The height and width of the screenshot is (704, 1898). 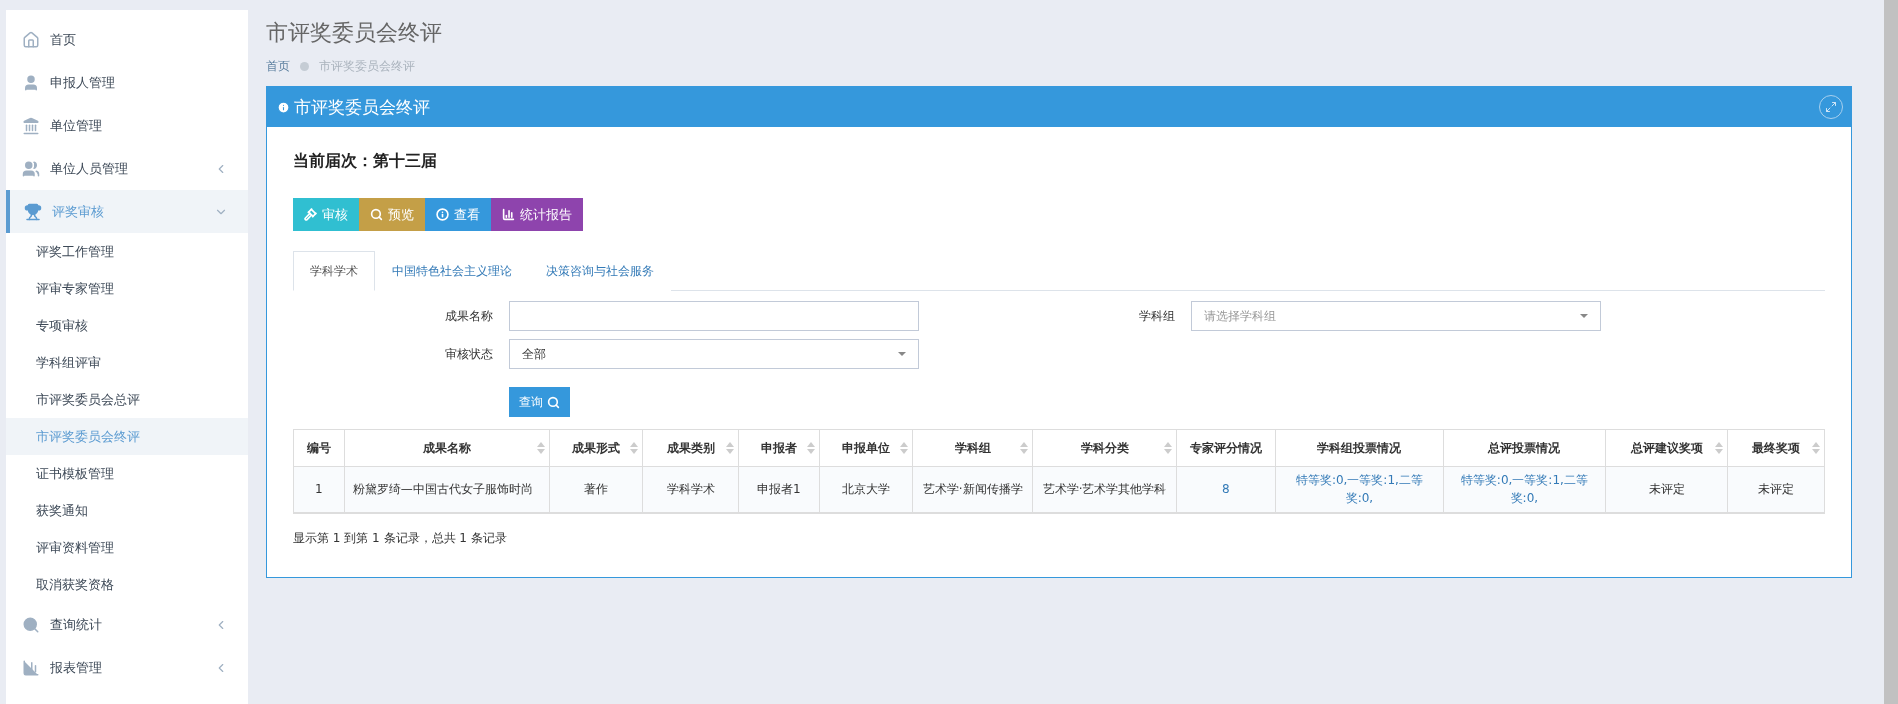 I want to click on table-cell: 学科学术, so click(x=690, y=489).